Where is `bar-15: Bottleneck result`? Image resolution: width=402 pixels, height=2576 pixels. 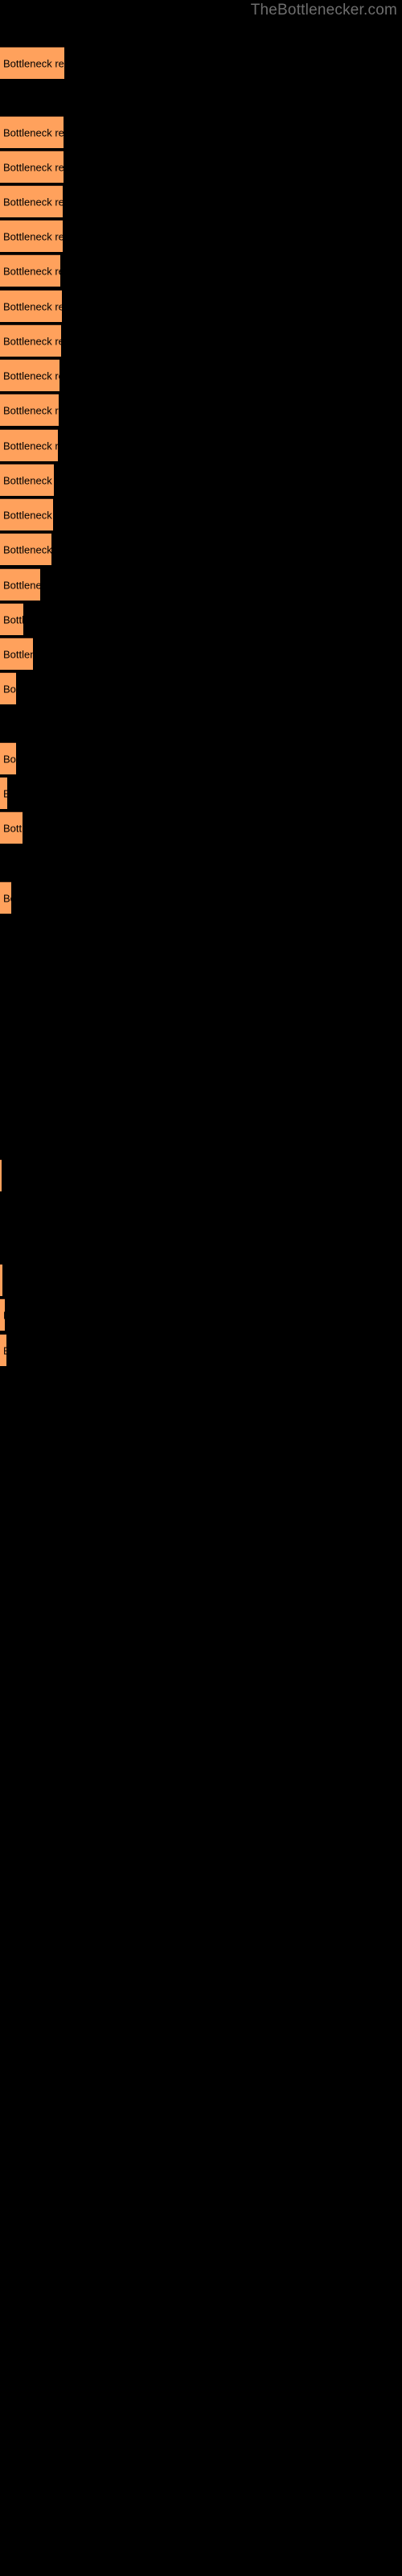
bar-15: Bottleneck result is located at coordinates (20, 584).